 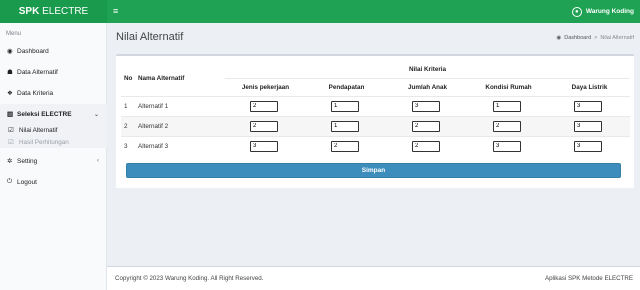 What do you see at coordinates (29, 11) in the screenshot?
I see `brand-bold: SPK` at bounding box center [29, 11].